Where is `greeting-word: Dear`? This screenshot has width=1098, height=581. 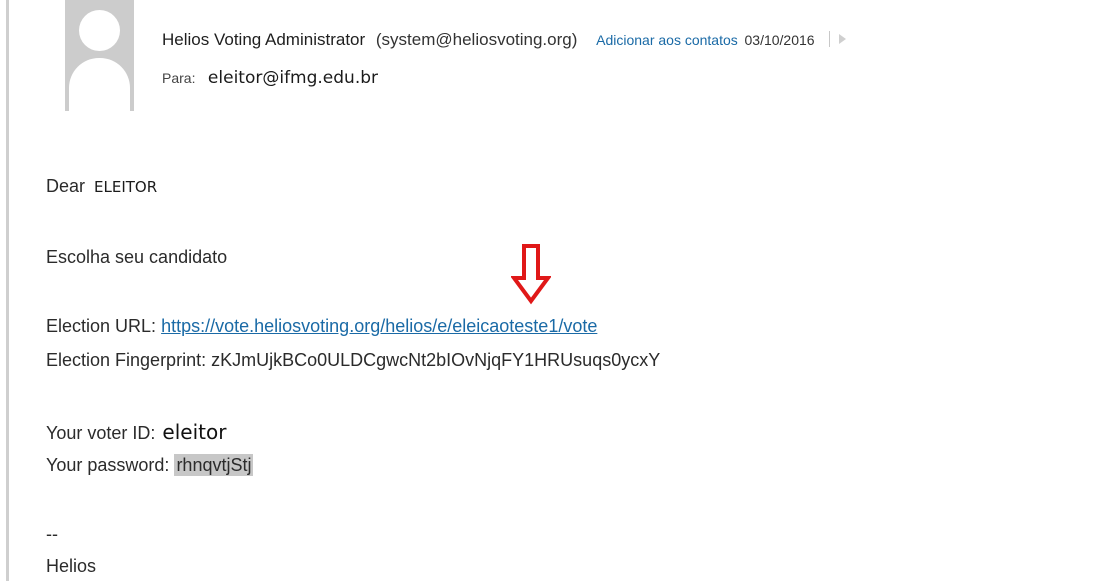
greeting-word: Dear is located at coordinates (66, 186).